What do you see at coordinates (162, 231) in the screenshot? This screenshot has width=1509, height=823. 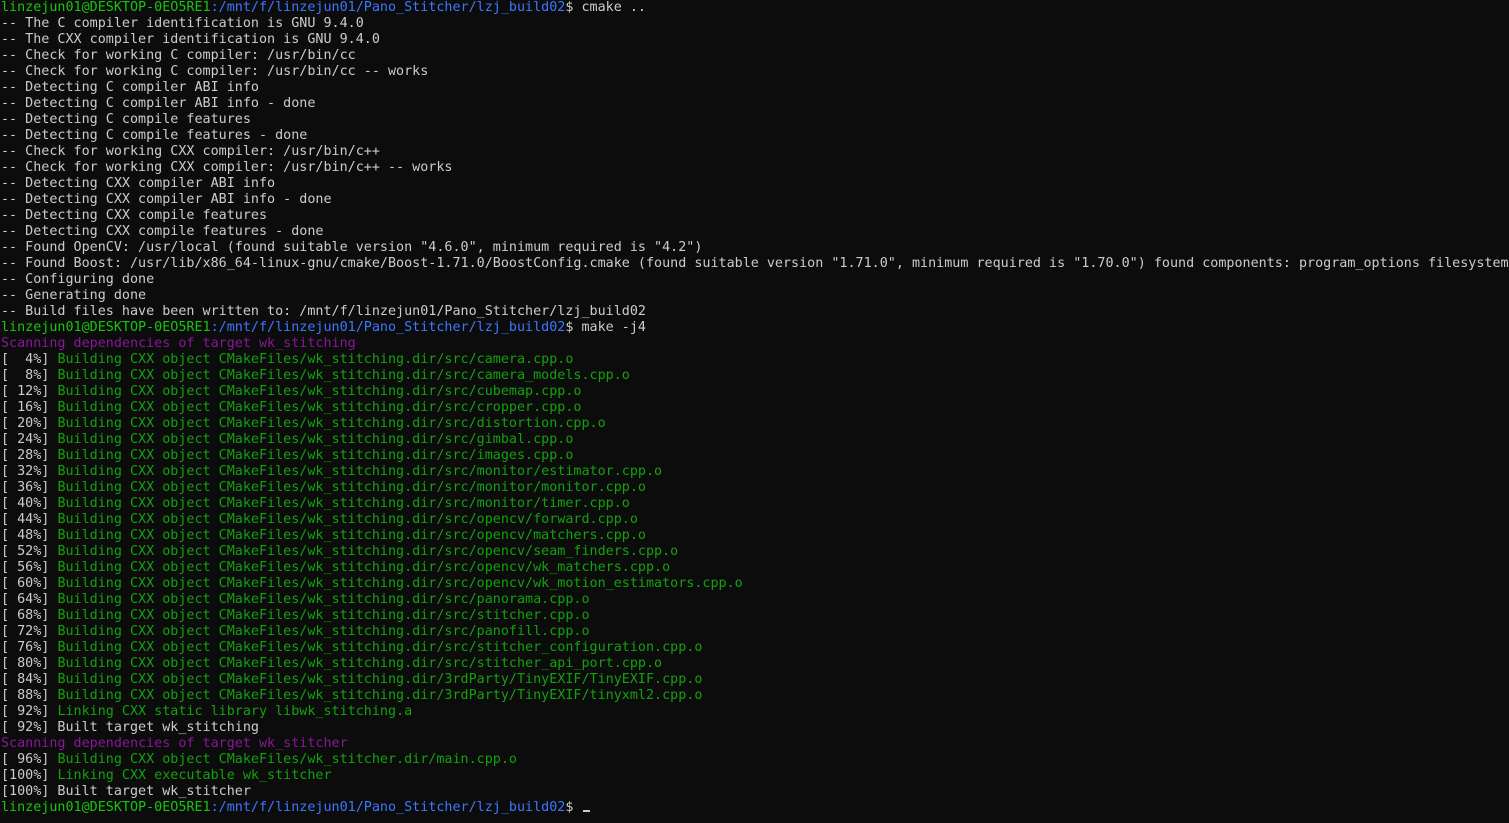 I see `output-text: -- Detecting CXX compile features - done` at bounding box center [162, 231].